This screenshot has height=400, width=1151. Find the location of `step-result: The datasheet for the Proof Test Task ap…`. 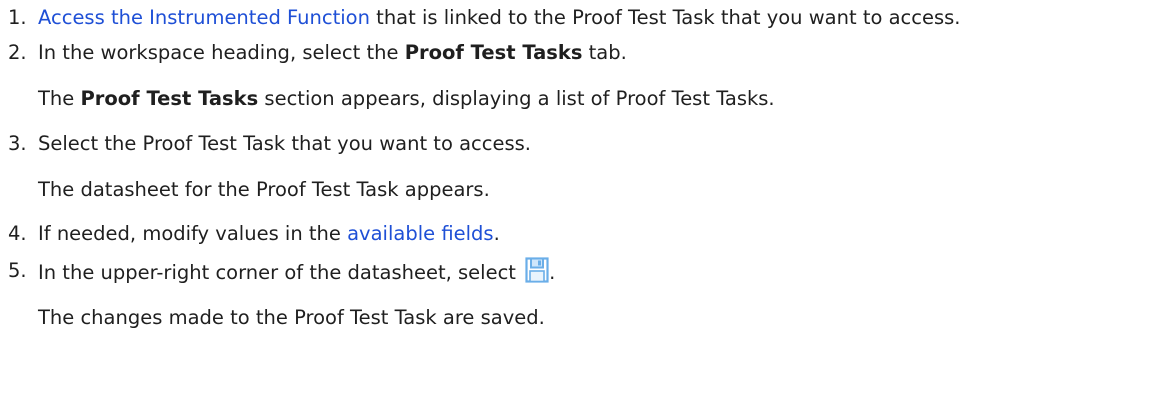

step-result: The datasheet for the Proof Test Task ap… is located at coordinates (264, 189).